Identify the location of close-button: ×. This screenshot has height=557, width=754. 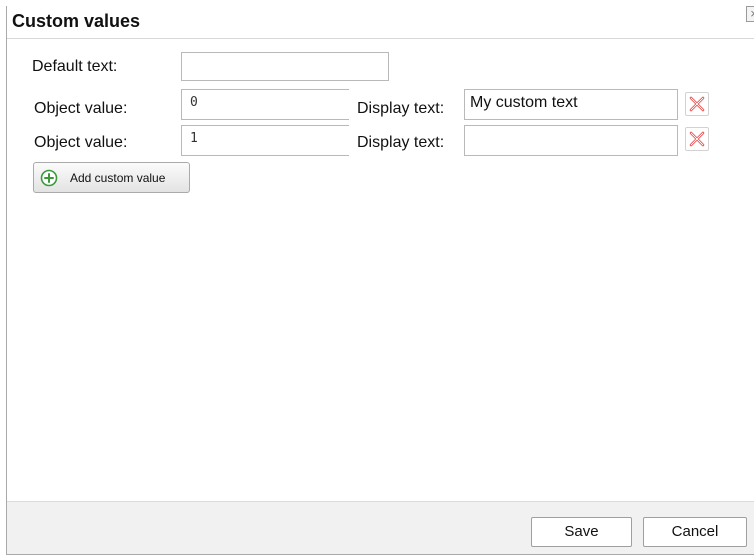
(750, 14).